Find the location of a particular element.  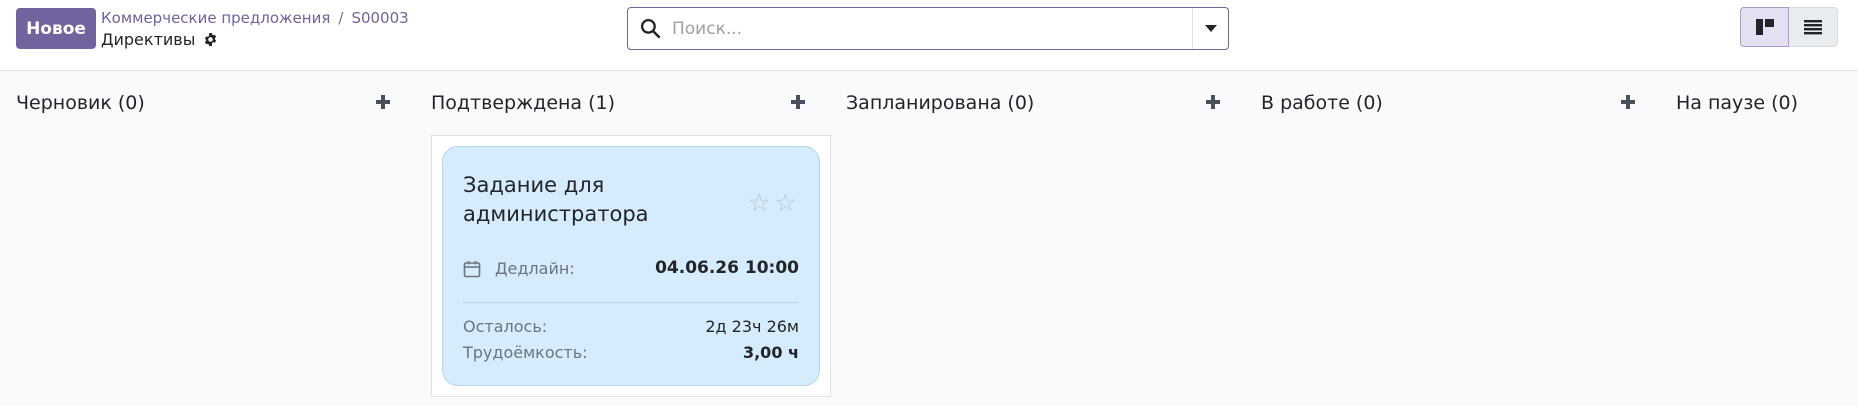

breadcrumb-current-link: S00003 is located at coordinates (379, 18).